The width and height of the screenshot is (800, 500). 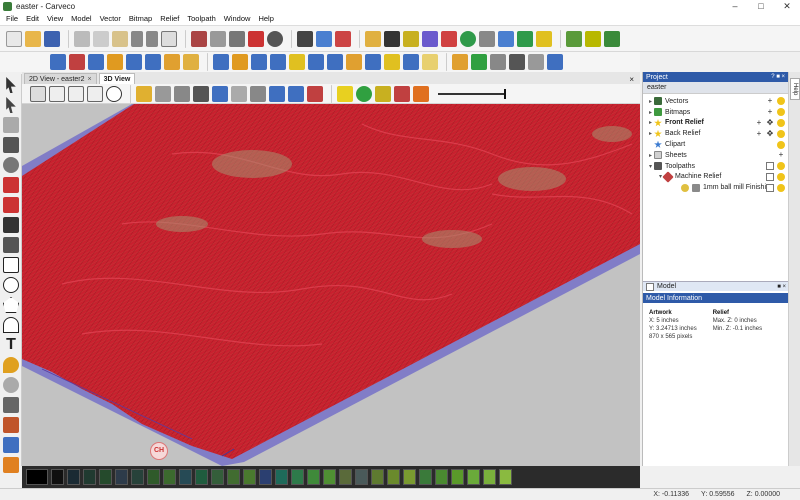 What do you see at coordinates (411, 38) in the screenshot?
I see `bevel-icon` at bounding box center [411, 38].